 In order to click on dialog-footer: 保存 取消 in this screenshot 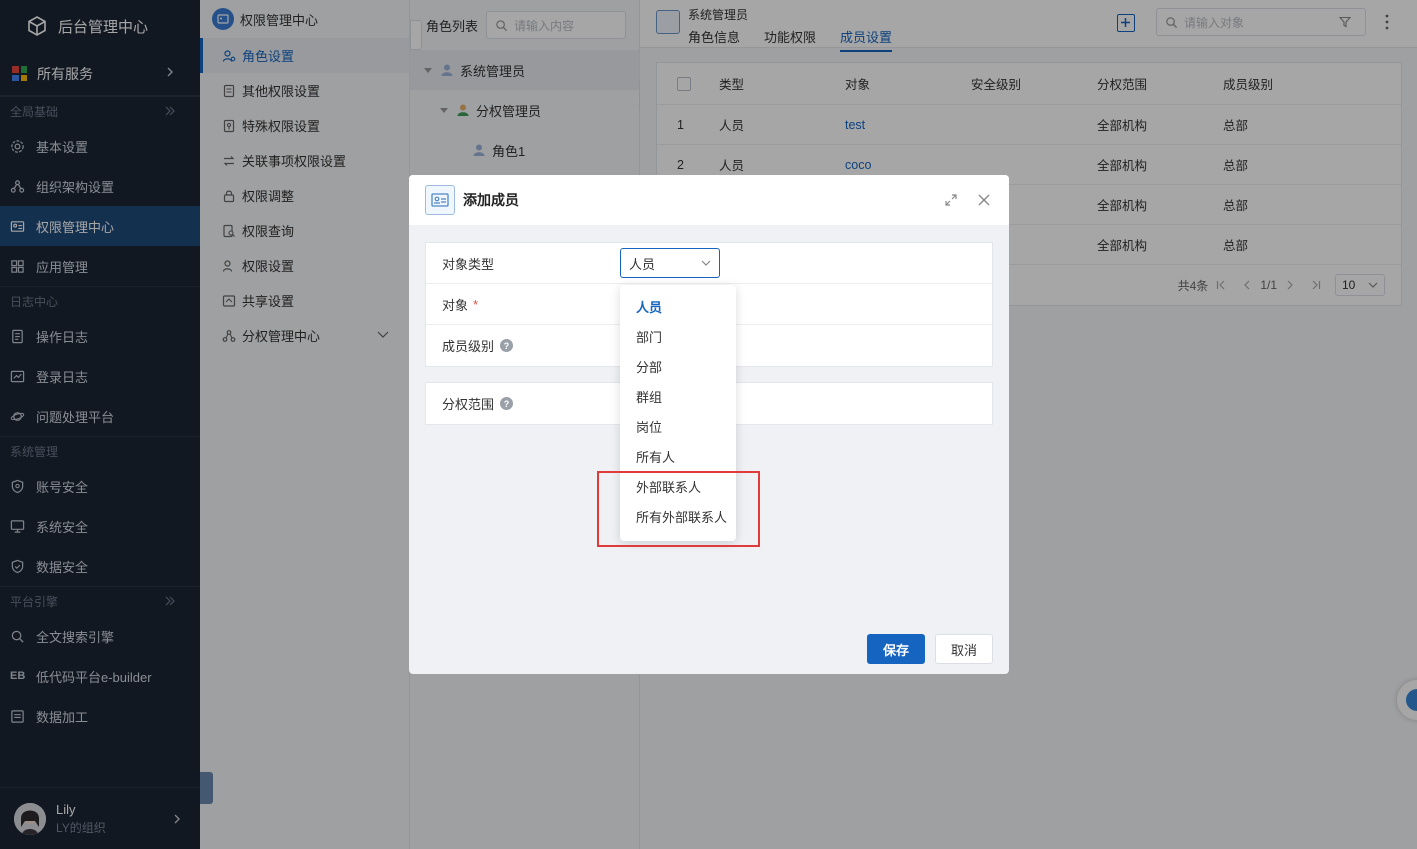, I will do `click(930, 649)`.